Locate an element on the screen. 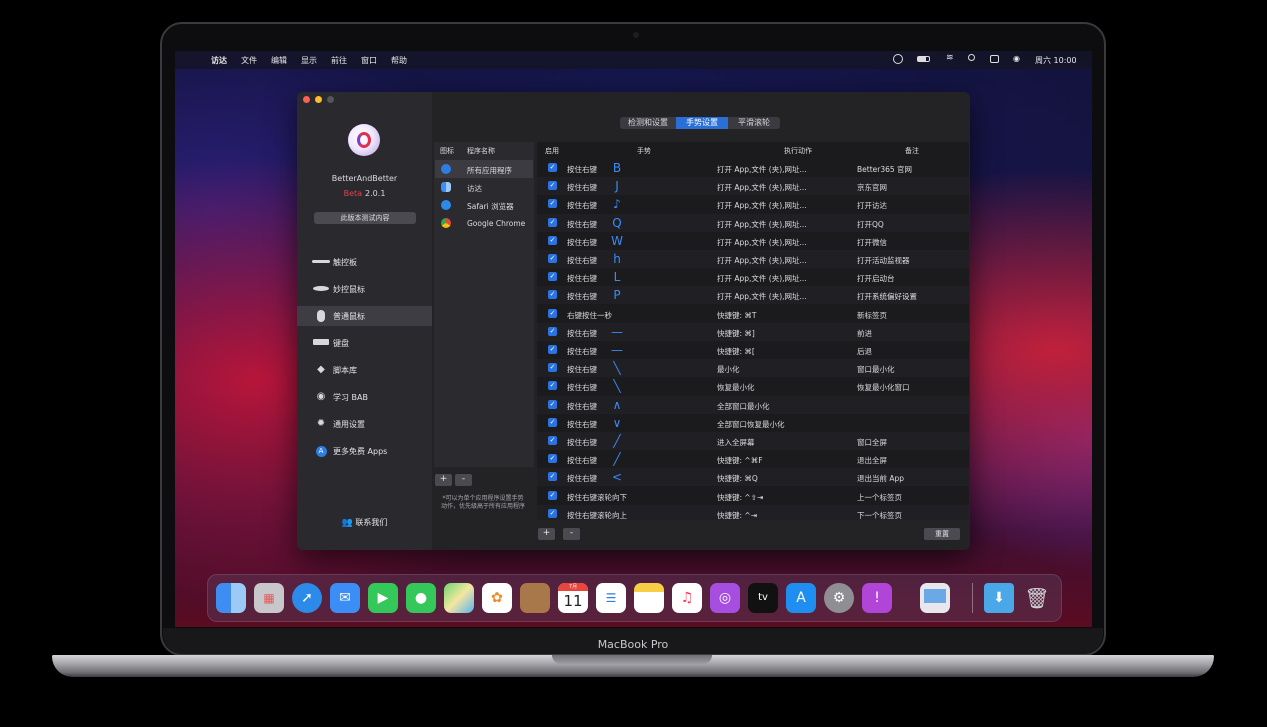 The image size is (1267, 727). menu-file: 文件 is located at coordinates (249, 60).